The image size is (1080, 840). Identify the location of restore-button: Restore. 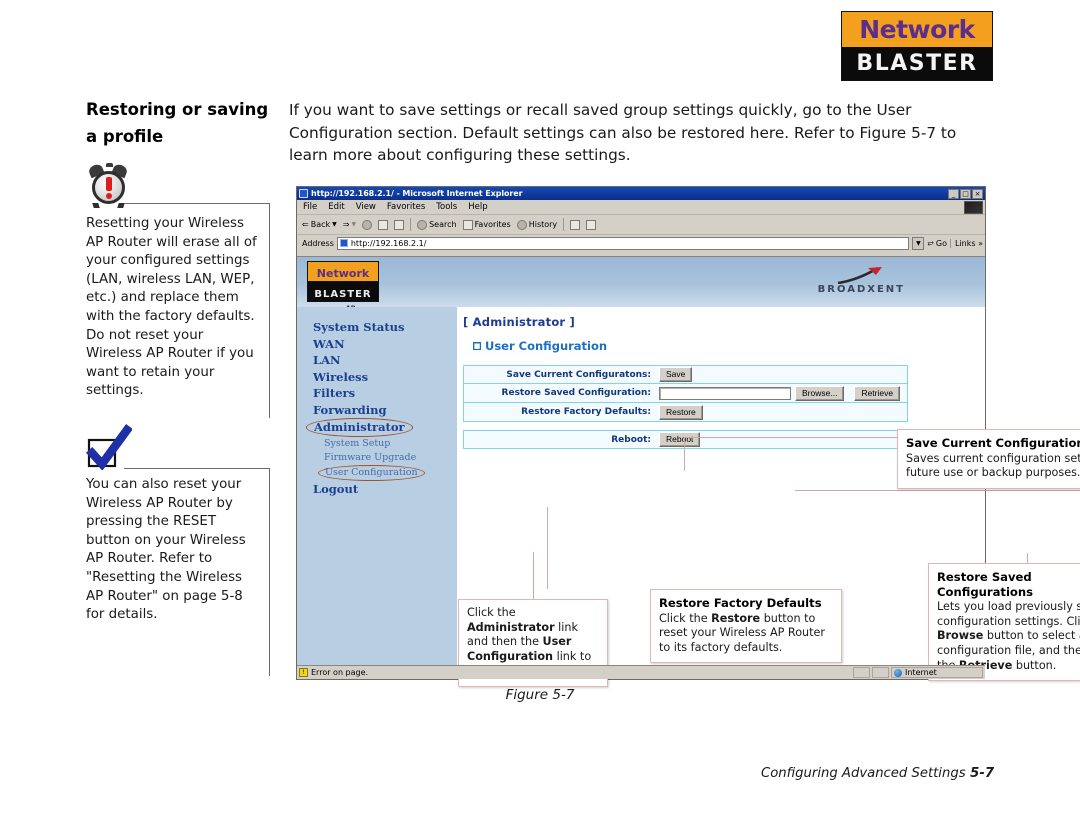
(681, 412).